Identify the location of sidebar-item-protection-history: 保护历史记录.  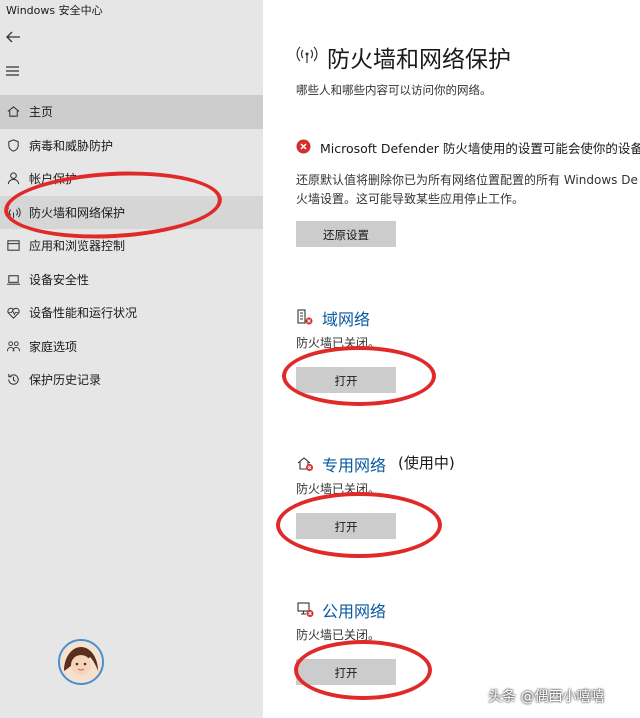
(131, 380).